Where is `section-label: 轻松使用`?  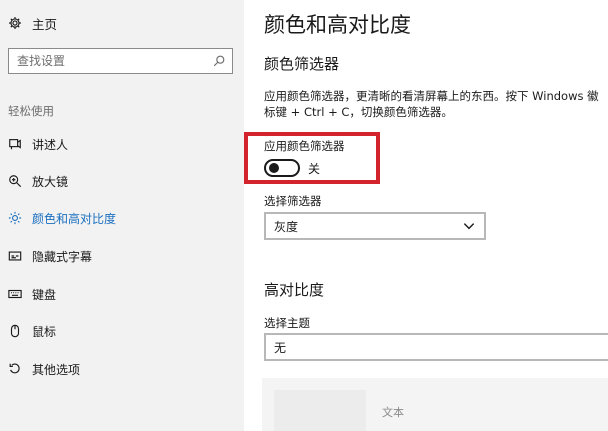 section-label: 轻松使用 is located at coordinates (31, 111).